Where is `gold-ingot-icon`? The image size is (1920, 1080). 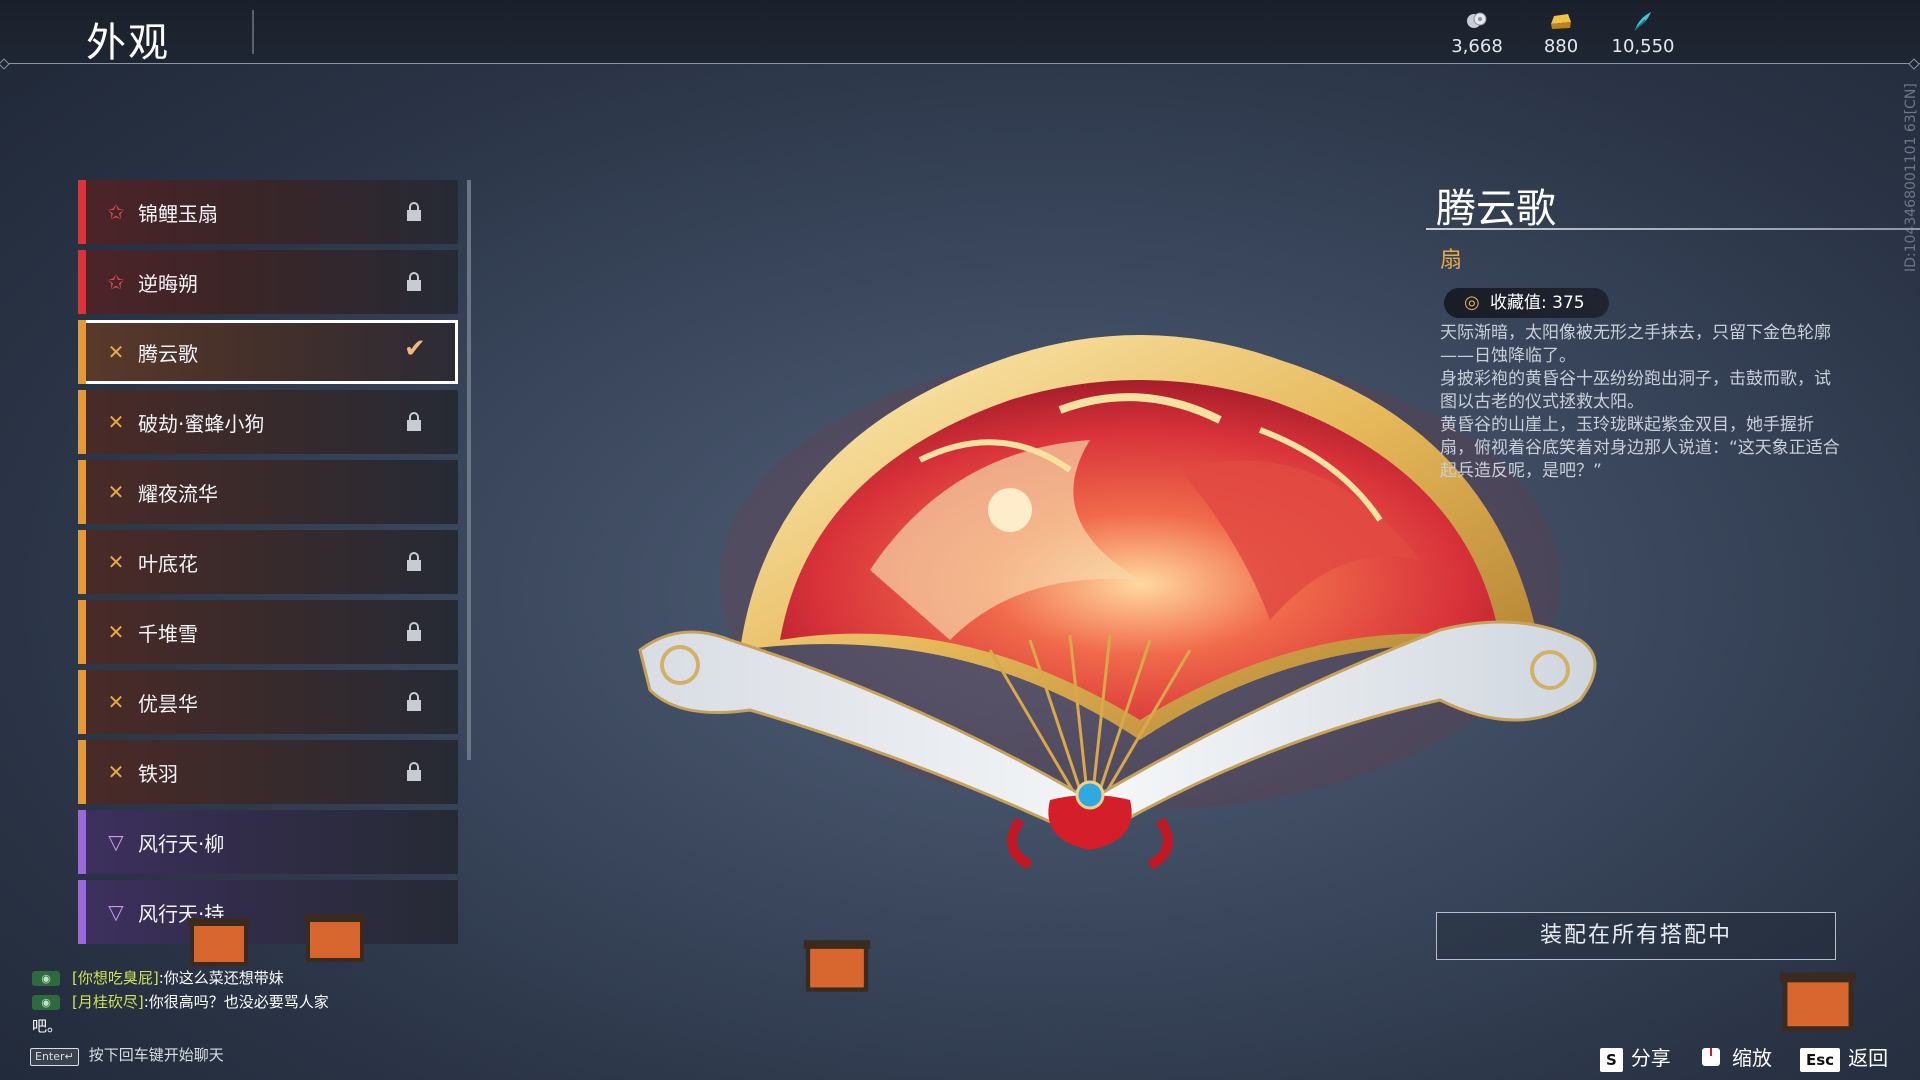 gold-ingot-icon is located at coordinates (1561, 22).